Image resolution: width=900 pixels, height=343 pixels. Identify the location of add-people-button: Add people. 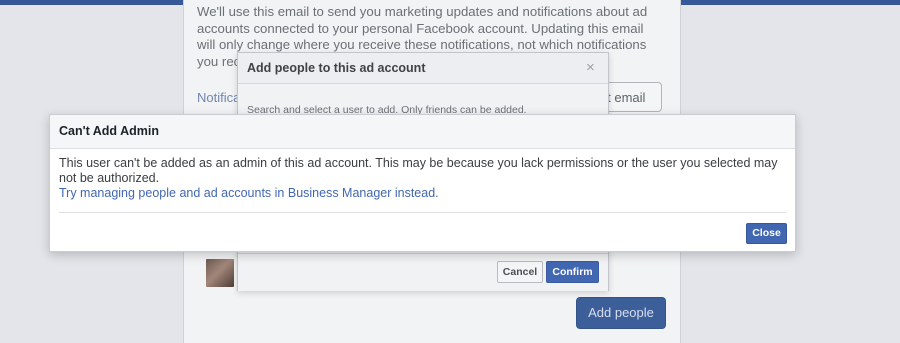
(621, 313).